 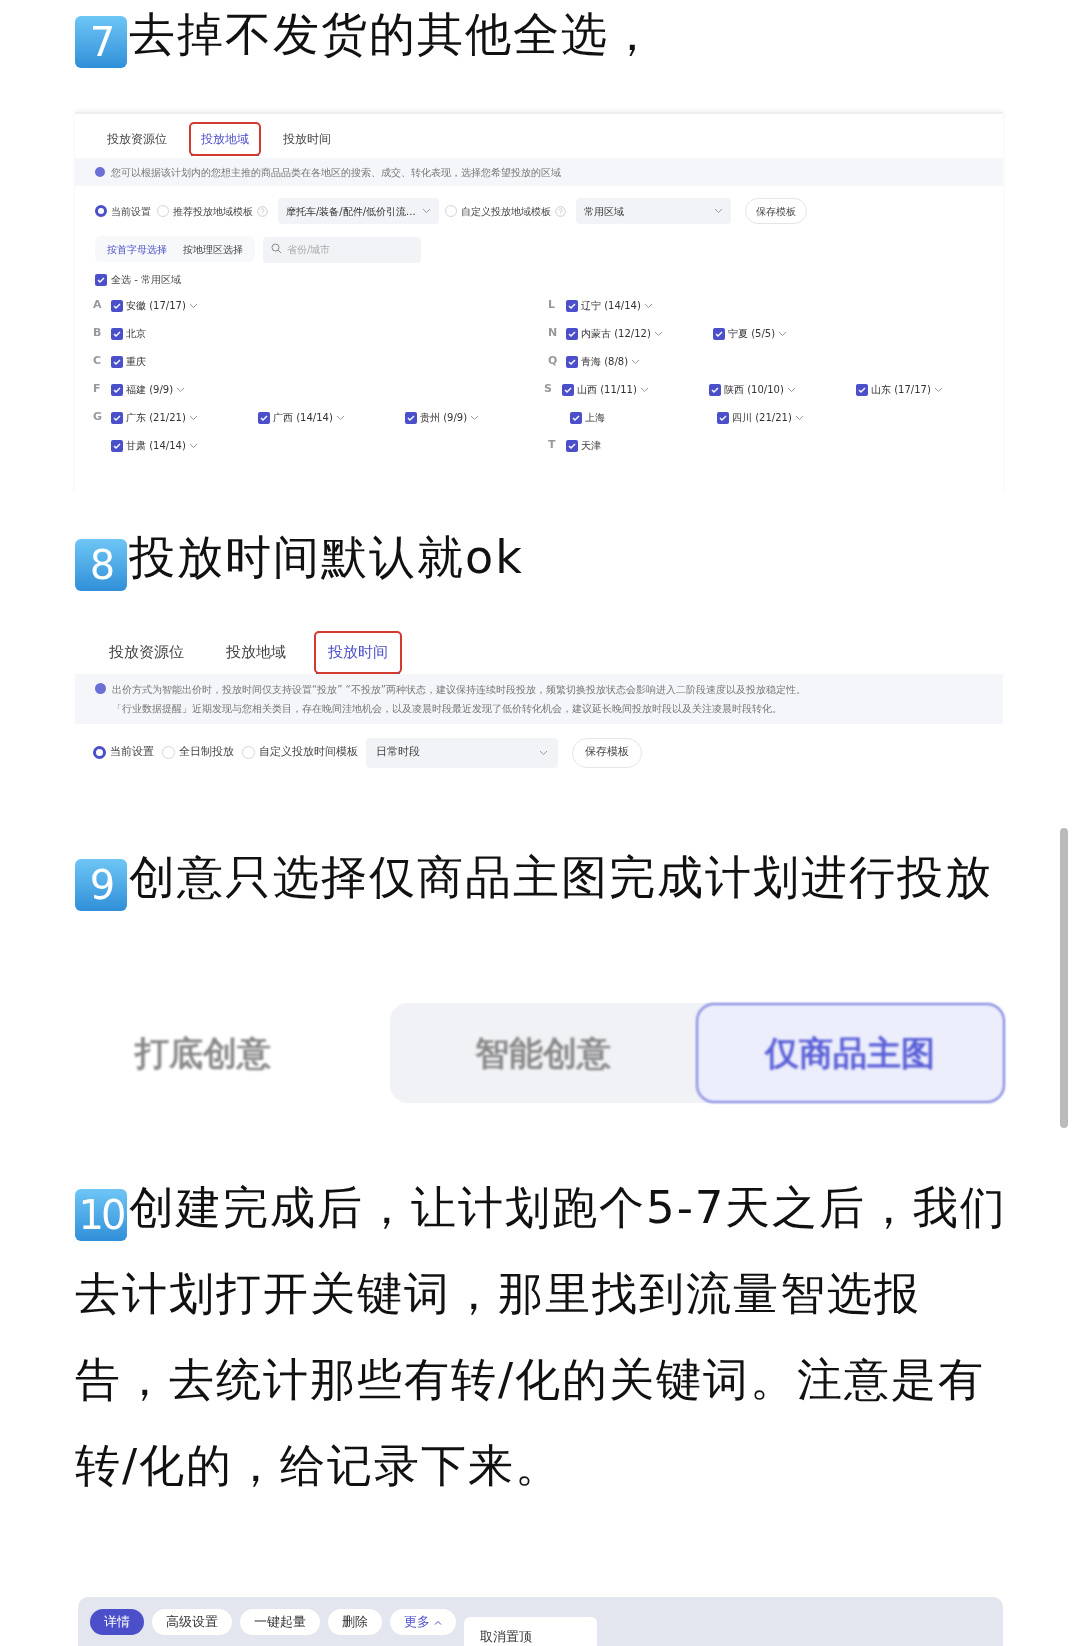 I want to click on menu-item: 取消置顶, so click(x=530, y=1636).